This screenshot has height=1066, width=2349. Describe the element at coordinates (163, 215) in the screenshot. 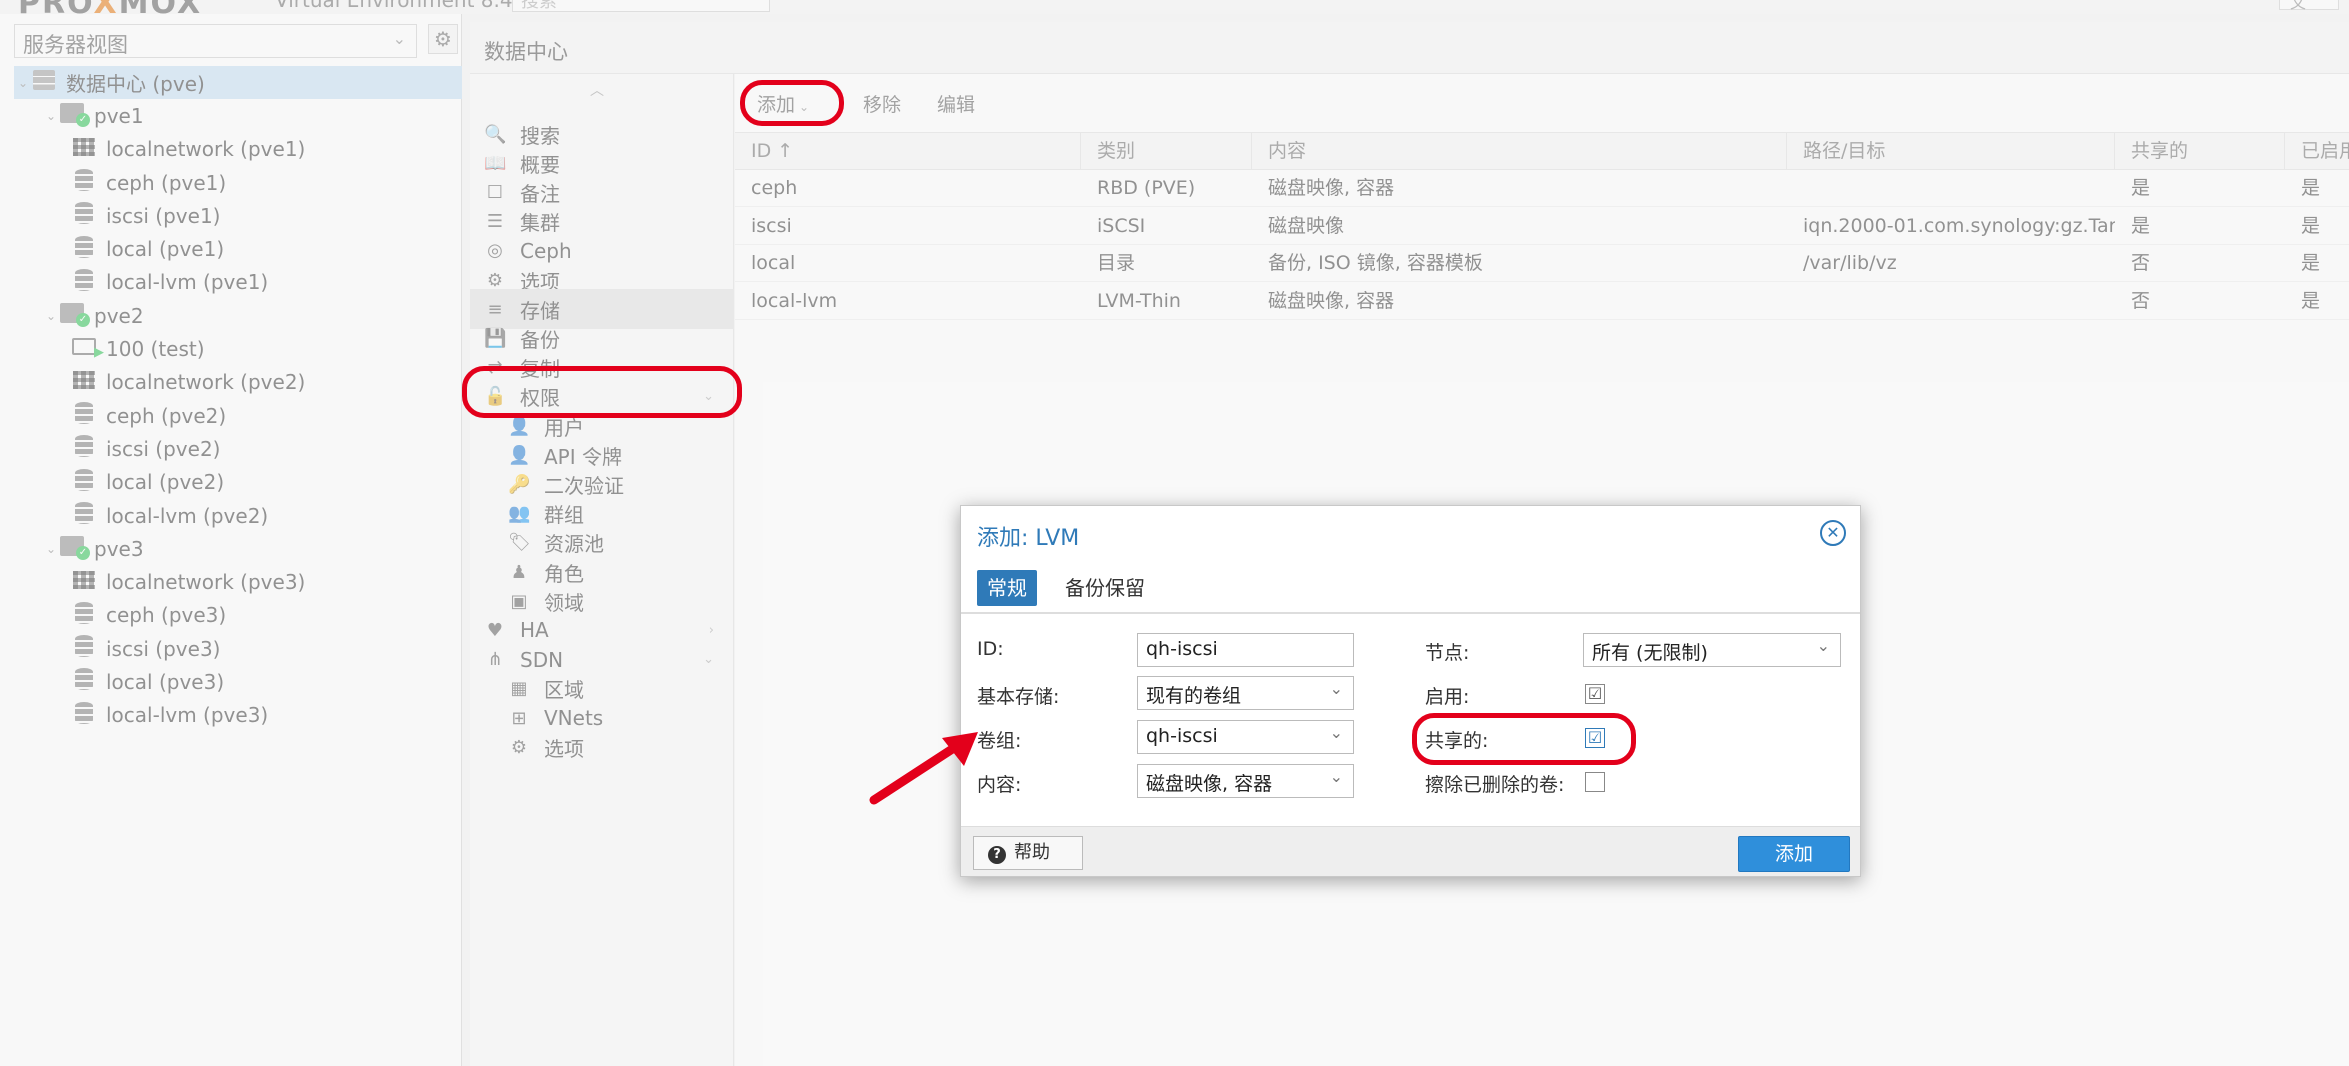

I see `tree-item-label: iscsi (pve1)` at that location.